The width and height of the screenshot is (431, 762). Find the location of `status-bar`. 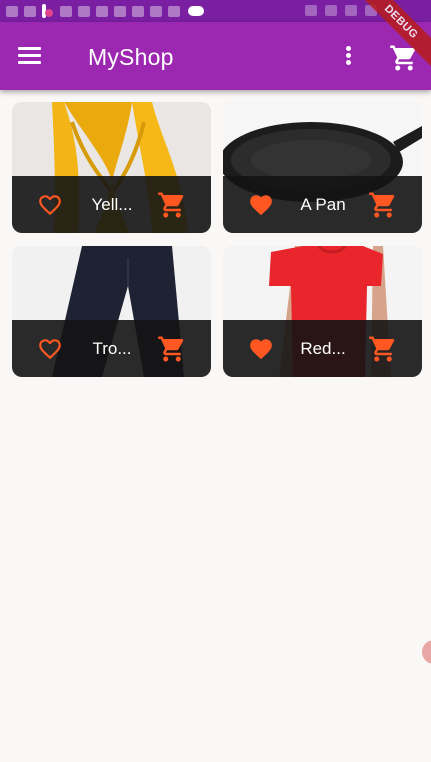

status-bar is located at coordinates (215, 11).